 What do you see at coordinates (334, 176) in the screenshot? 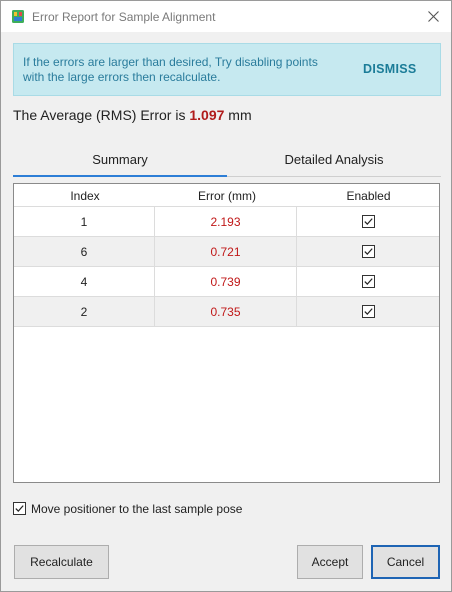
I see `tab-divider` at bounding box center [334, 176].